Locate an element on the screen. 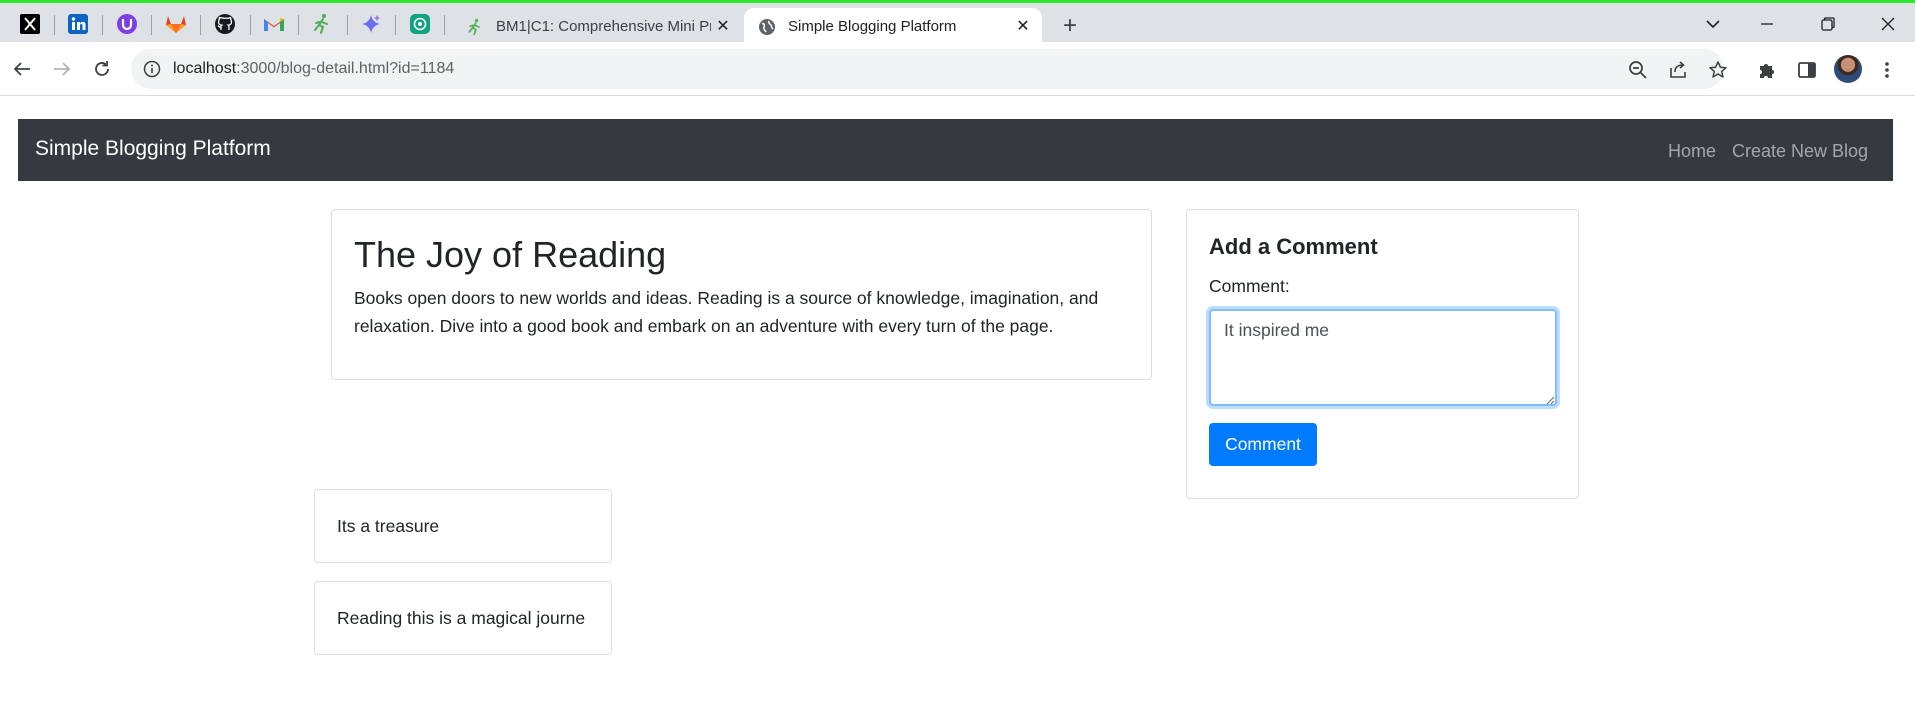  u-app-icon is located at coordinates (127, 24).